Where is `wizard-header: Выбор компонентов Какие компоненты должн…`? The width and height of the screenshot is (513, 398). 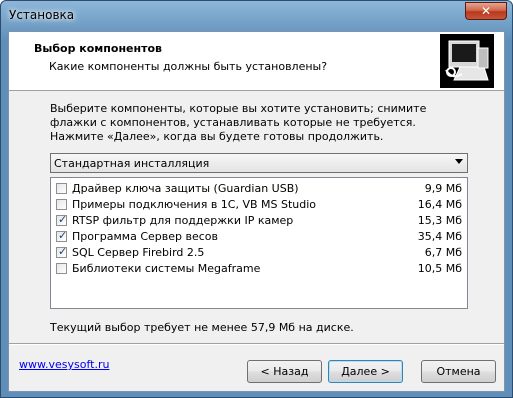 wizard-header: Выбор компонентов Какие компоненты должн… is located at coordinates (256, 61).